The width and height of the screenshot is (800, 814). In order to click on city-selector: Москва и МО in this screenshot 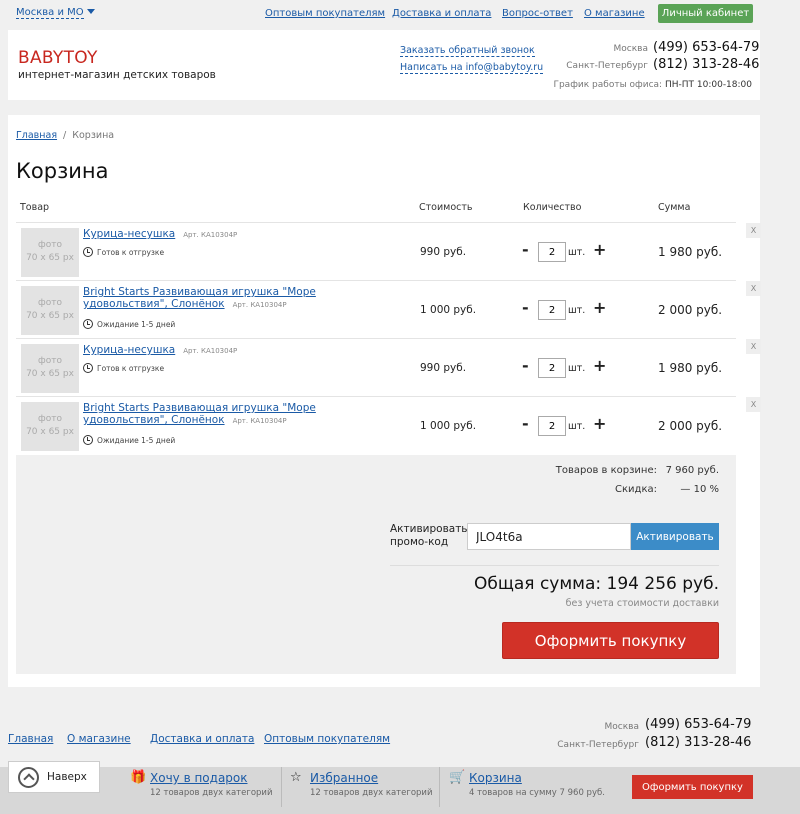, I will do `click(55, 13)`.